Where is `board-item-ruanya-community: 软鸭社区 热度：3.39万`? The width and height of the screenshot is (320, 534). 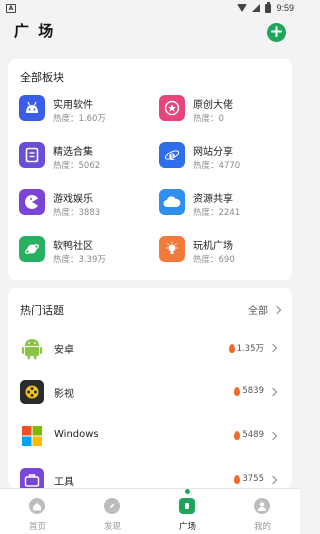 board-item-ruanya-community: 软鸭社区 热度：3.39万 is located at coordinates (84, 251).